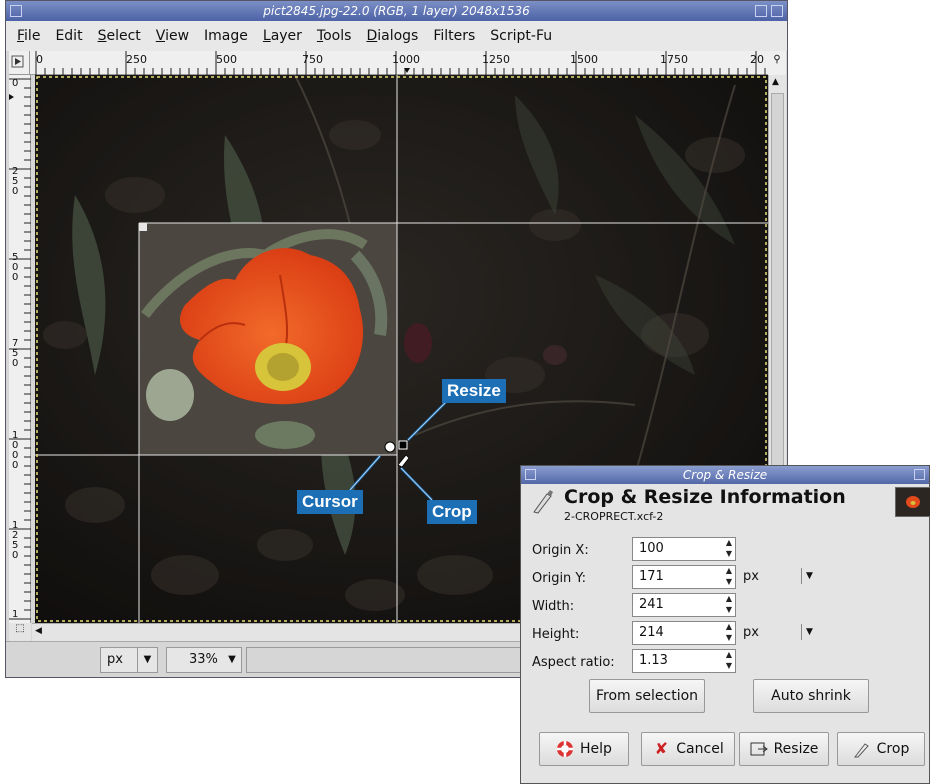 This screenshot has width=930, height=784. I want to click on width-stepper: ▲ ▼, so click(729, 605).